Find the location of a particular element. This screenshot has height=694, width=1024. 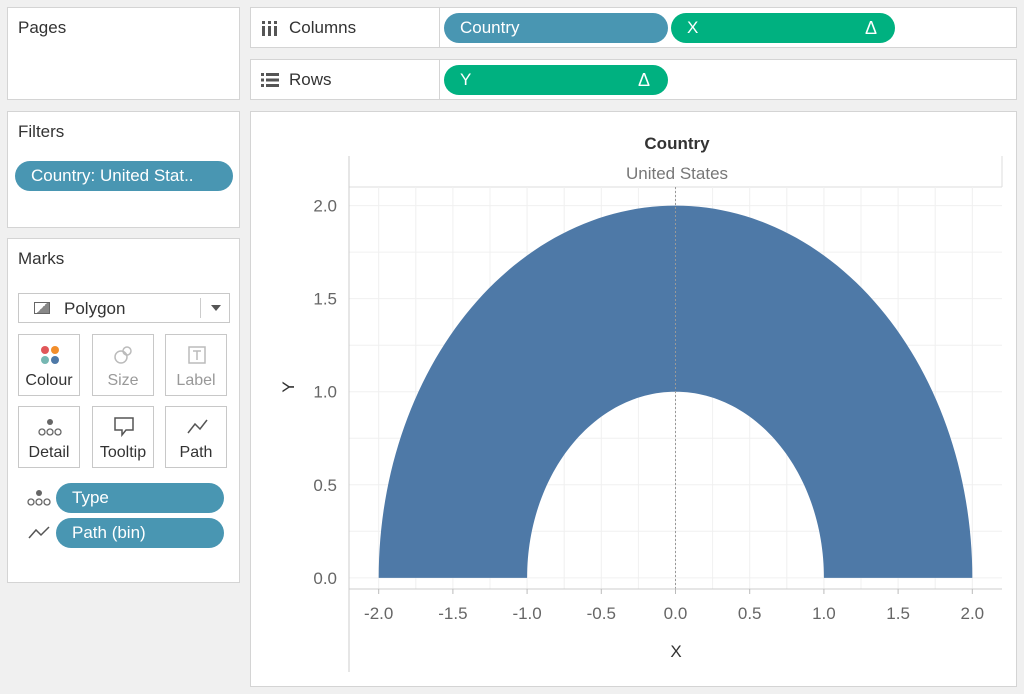

header-value: United States is located at coordinates (677, 173).